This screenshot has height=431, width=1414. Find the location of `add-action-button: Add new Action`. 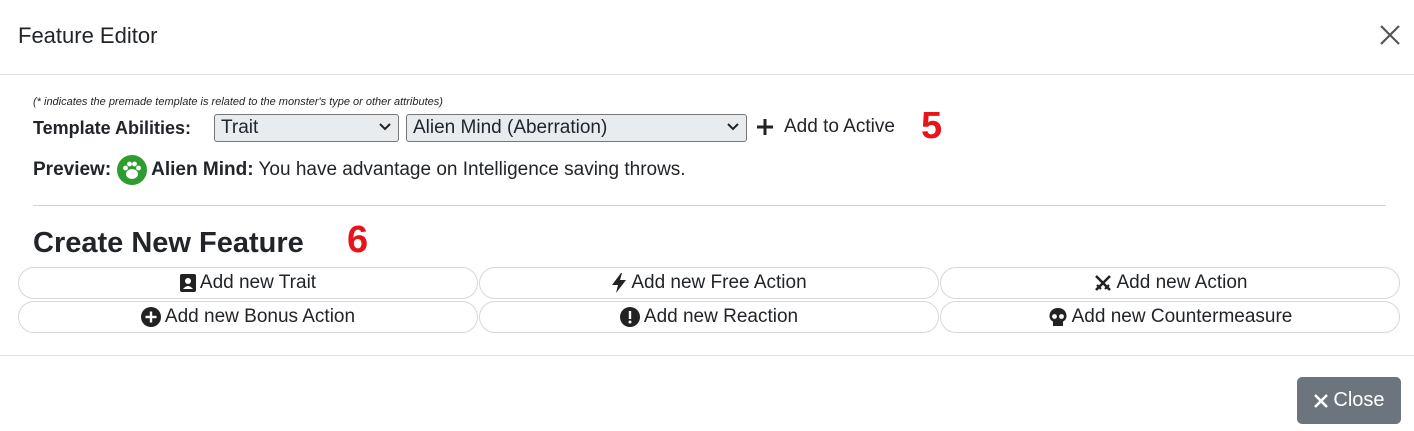

add-action-button: Add new Action is located at coordinates (1170, 283).